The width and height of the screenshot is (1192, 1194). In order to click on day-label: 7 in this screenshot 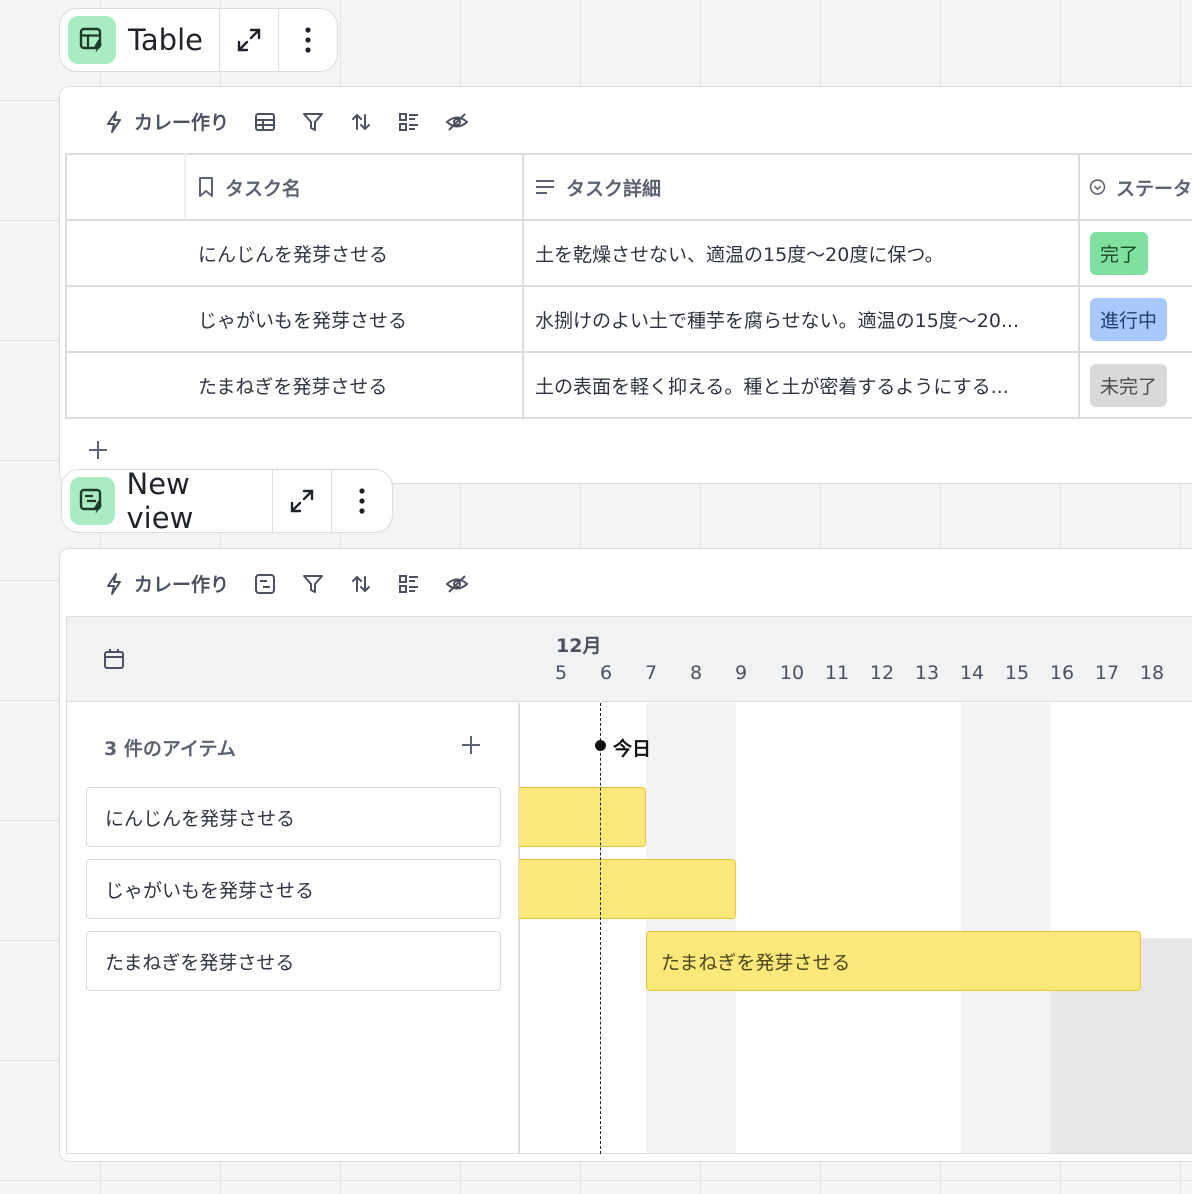, I will do `click(651, 673)`.